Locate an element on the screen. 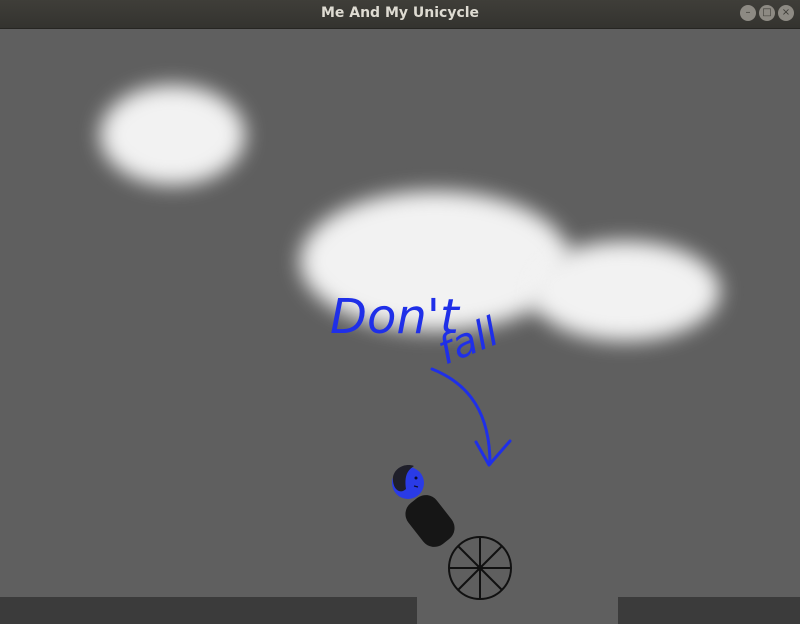 This screenshot has height=624, width=800. minimize-button: – is located at coordinates (748, 13).